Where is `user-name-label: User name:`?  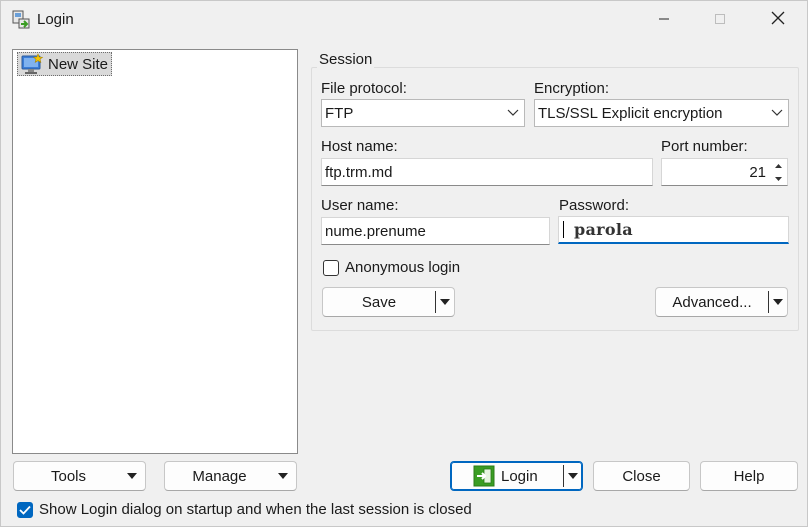 user-name-label: User name: is located at coordinates (360, 205).